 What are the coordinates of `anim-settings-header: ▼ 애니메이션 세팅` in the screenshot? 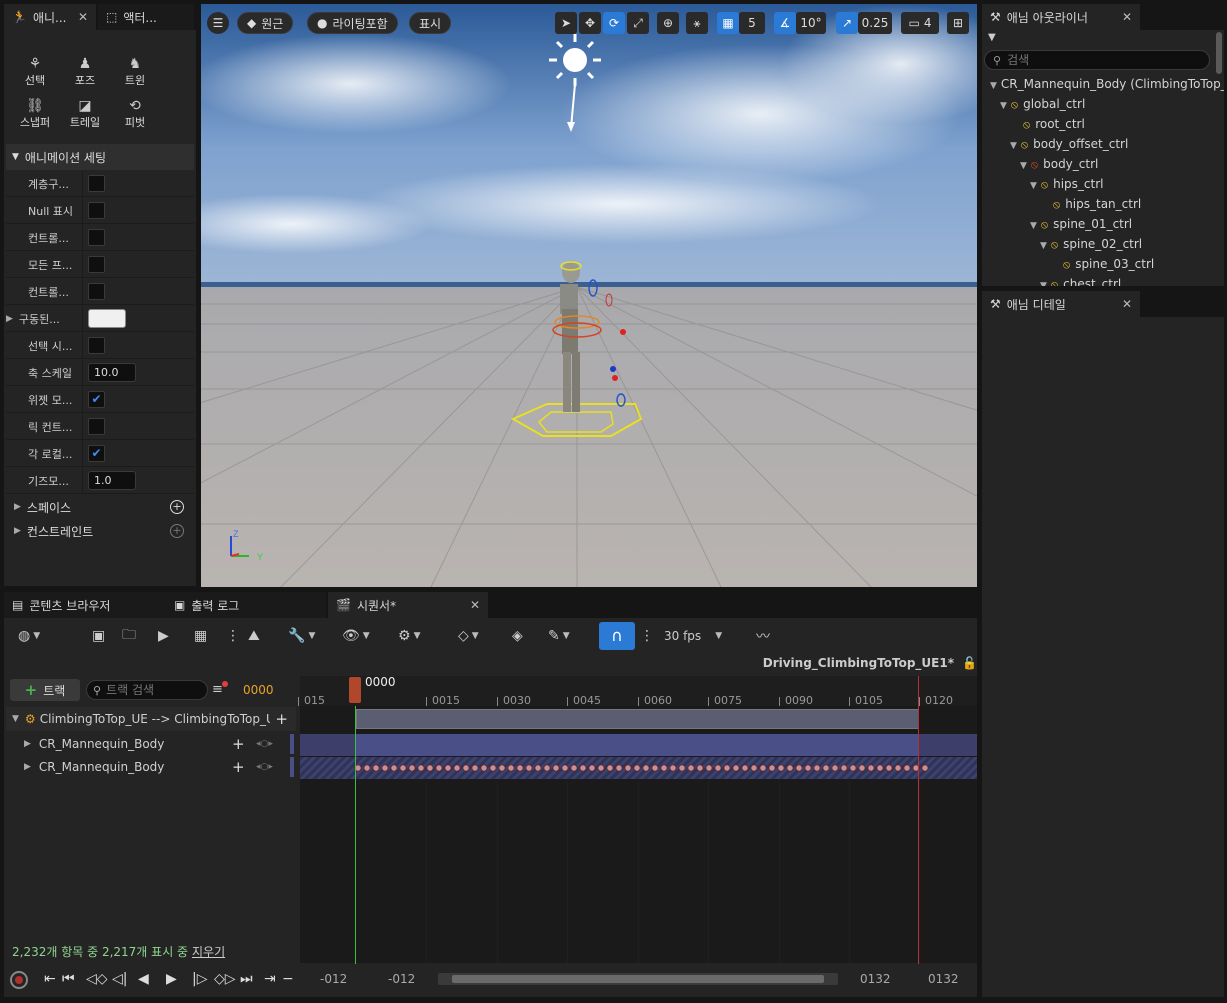 It's located at (100, 157).